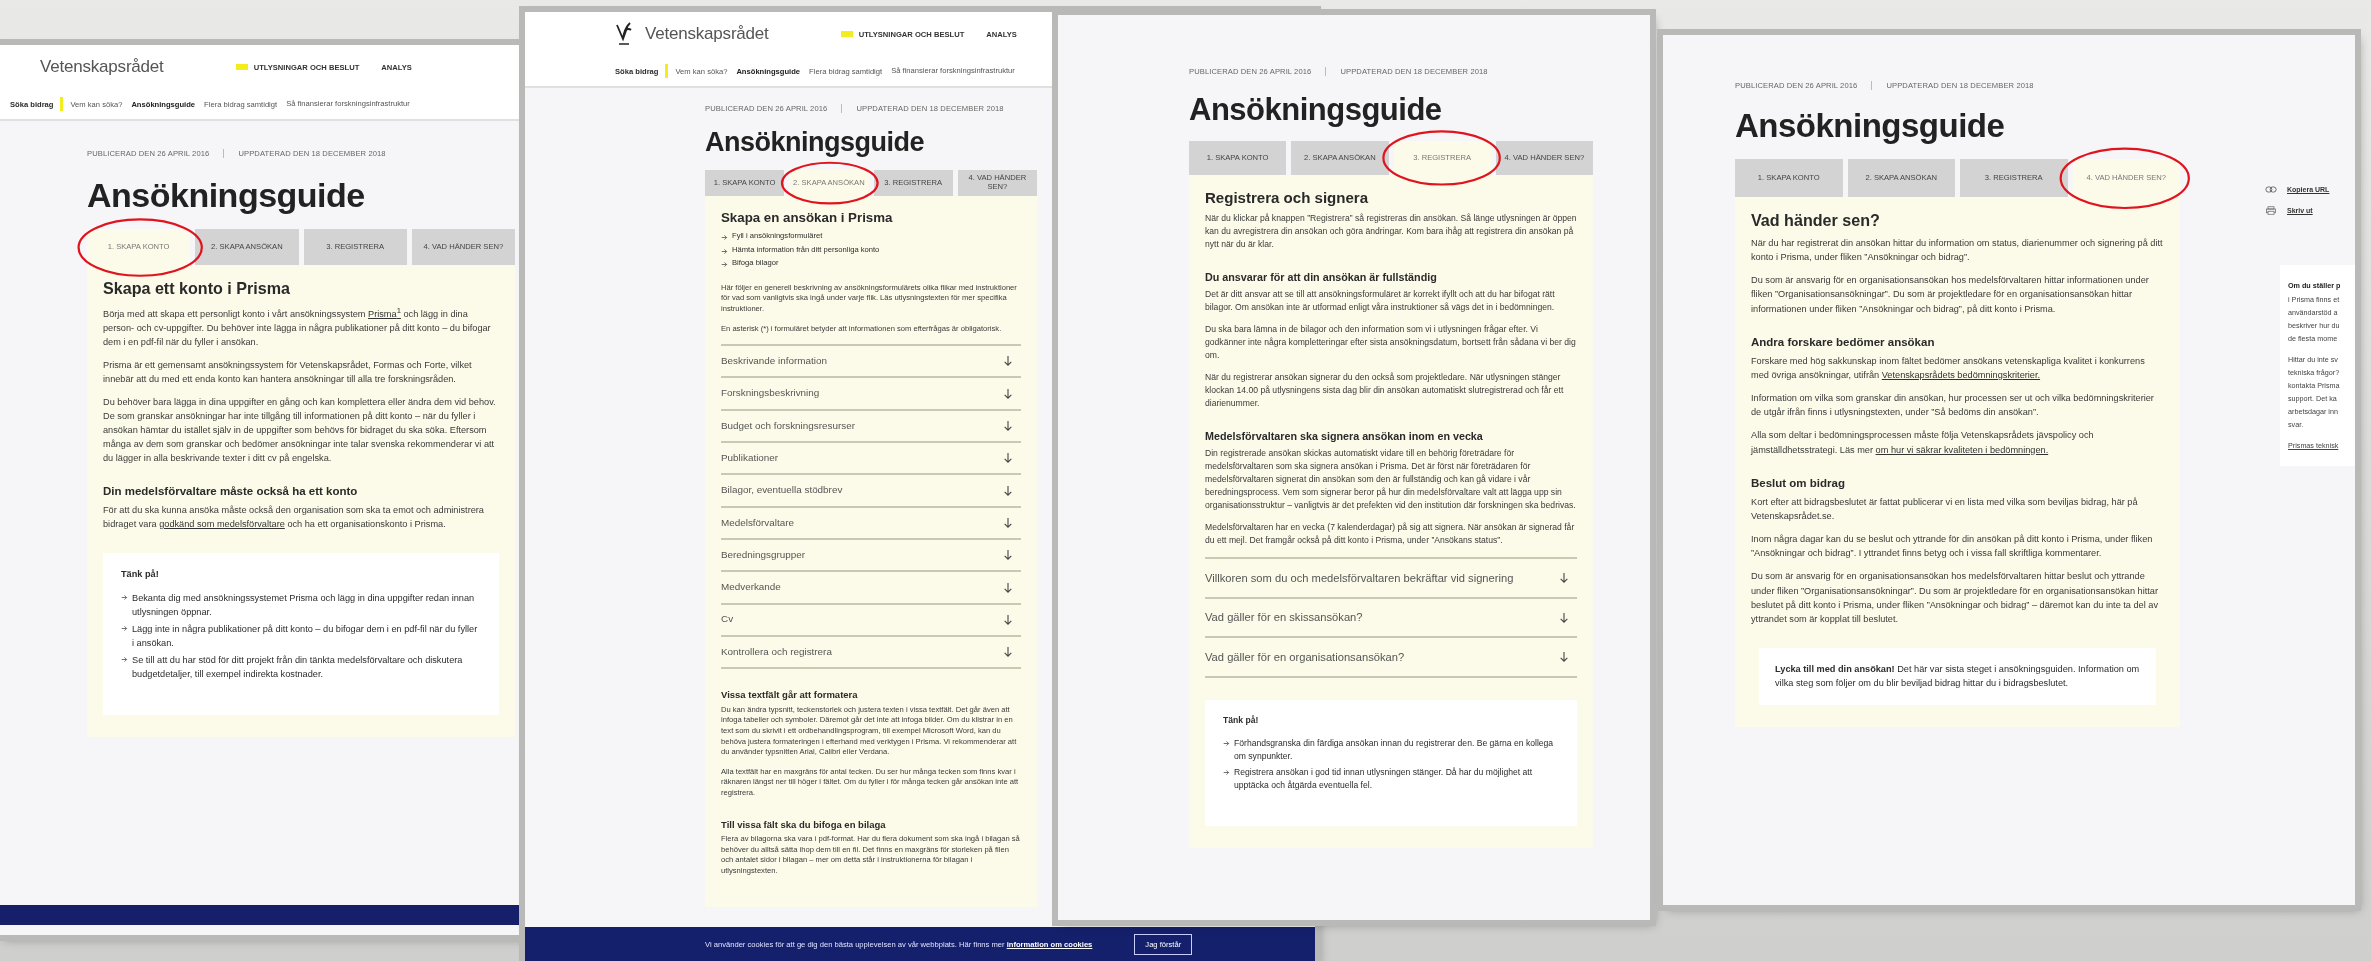  What do you see at coordinates (807, 217) in the screenshot?
I see `section-heading: Skapa en ansökan i Prisma` at bounding box center [807, 217].